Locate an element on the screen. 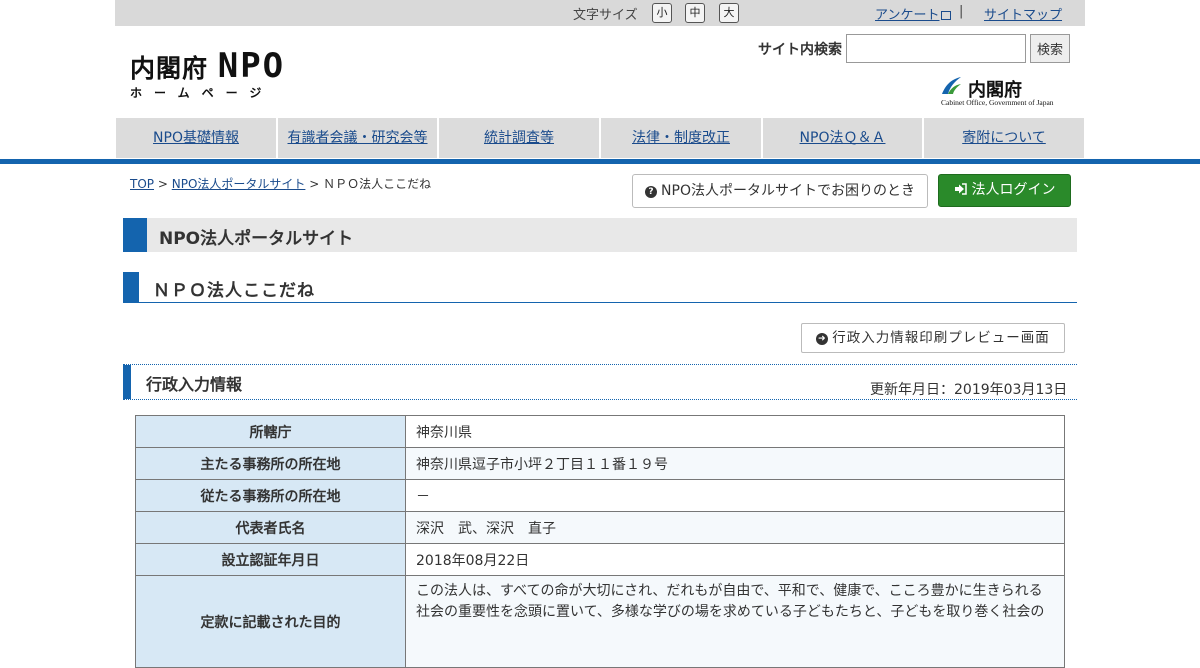 This screenshot has width=1200, height=668. breadcrumb-current: ＮＰＯ法人ここだね is located at coordinates (377, 184).